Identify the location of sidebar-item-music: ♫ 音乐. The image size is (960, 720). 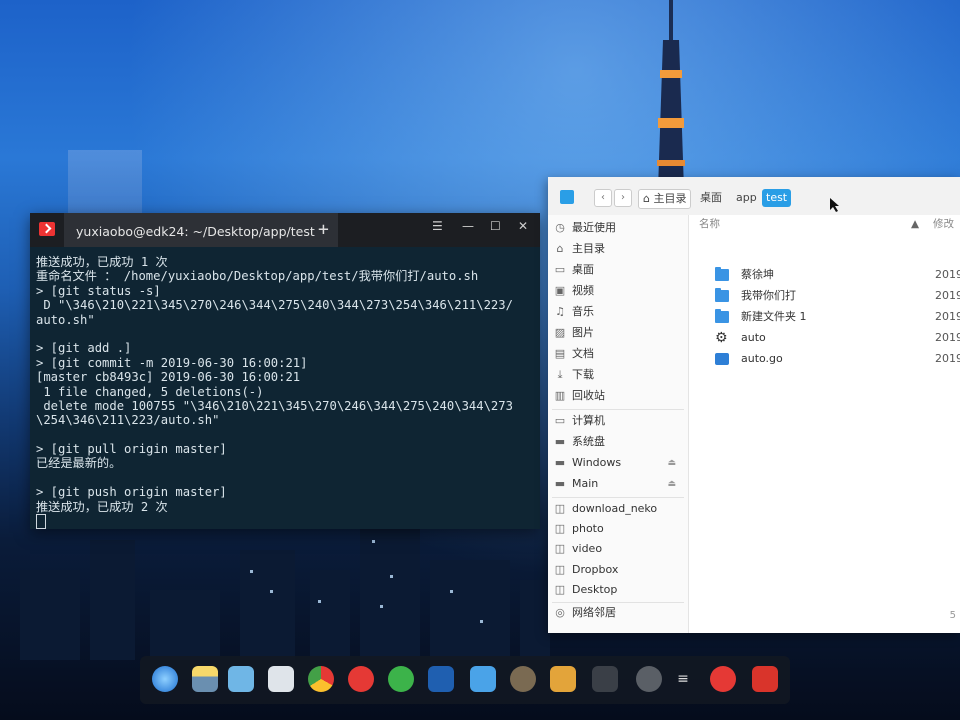
(618, 312).